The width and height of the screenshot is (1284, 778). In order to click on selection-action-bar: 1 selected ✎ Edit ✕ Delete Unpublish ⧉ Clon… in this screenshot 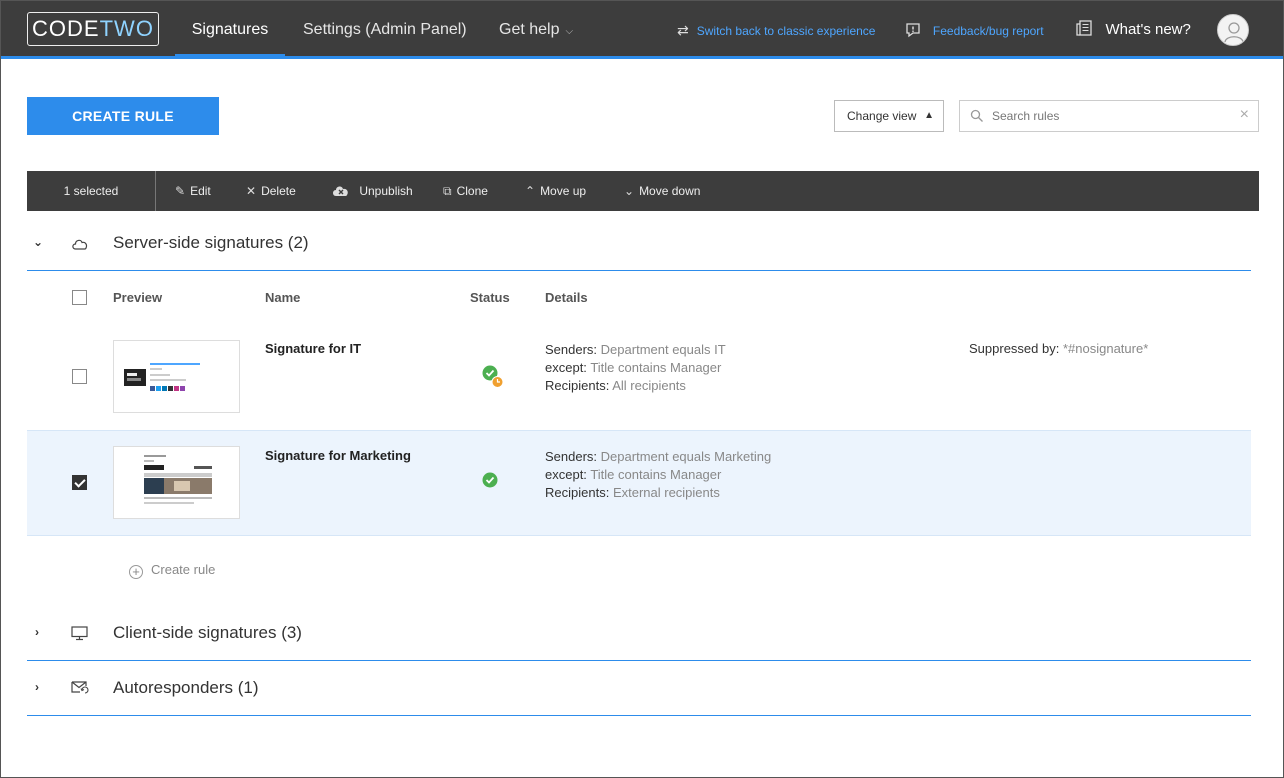, I will do `click(643, 191)`.